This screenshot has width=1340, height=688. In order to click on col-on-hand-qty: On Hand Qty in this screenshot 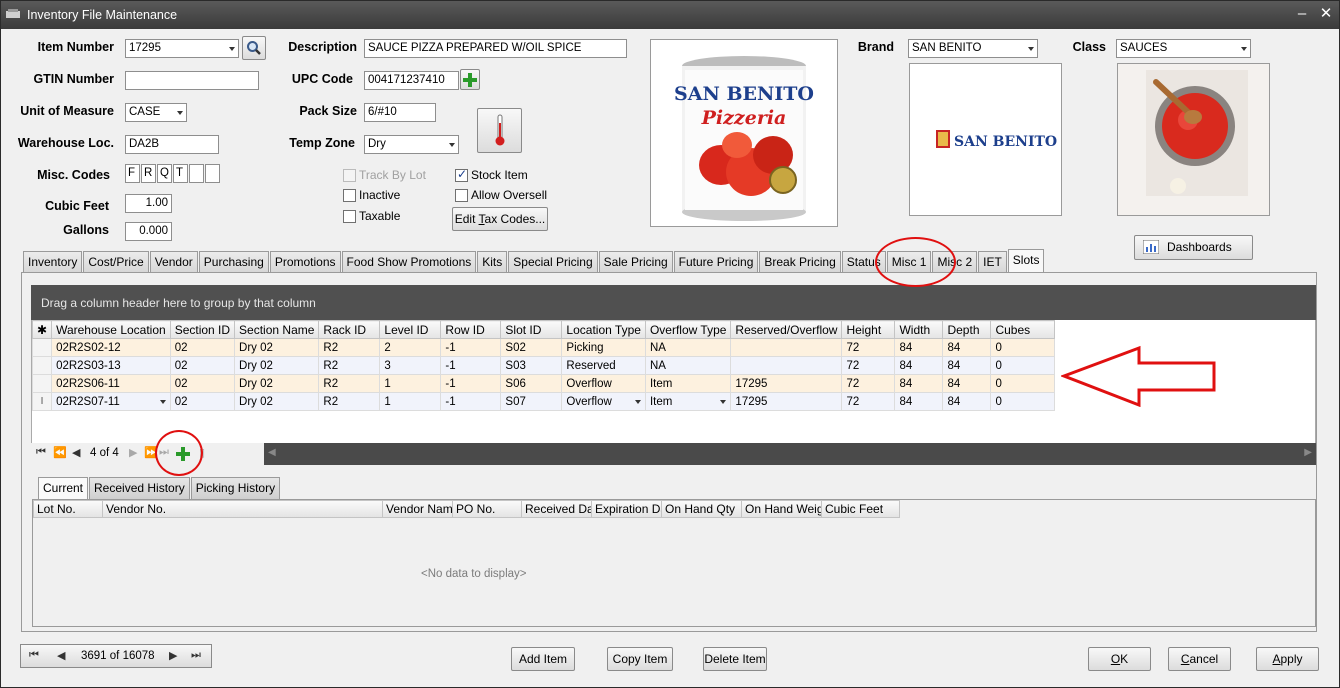, I will do `click(701, 509)`.